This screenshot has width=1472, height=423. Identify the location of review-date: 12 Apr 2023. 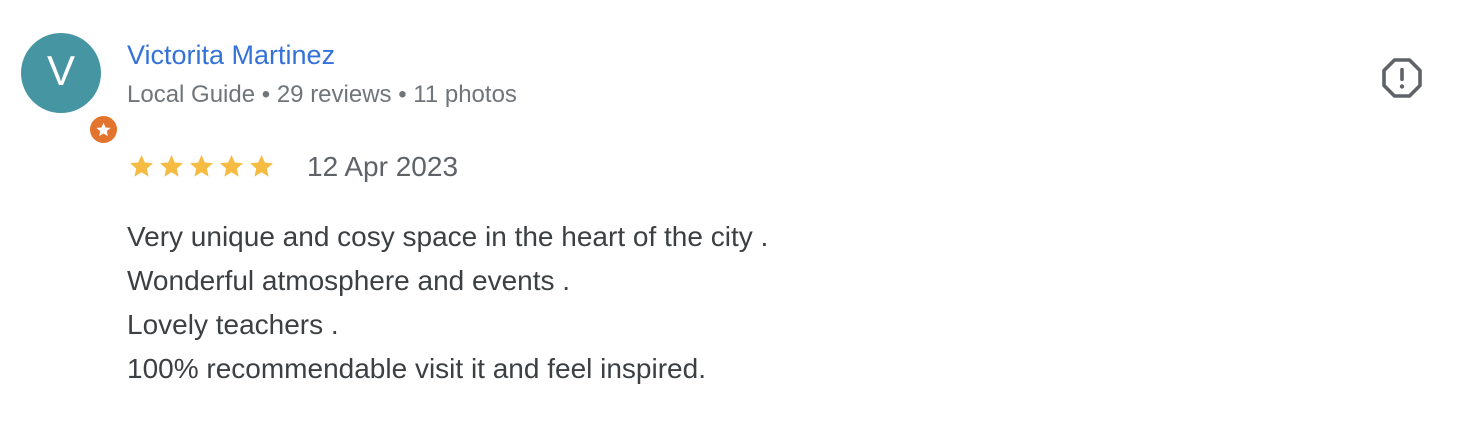
(383, 166).